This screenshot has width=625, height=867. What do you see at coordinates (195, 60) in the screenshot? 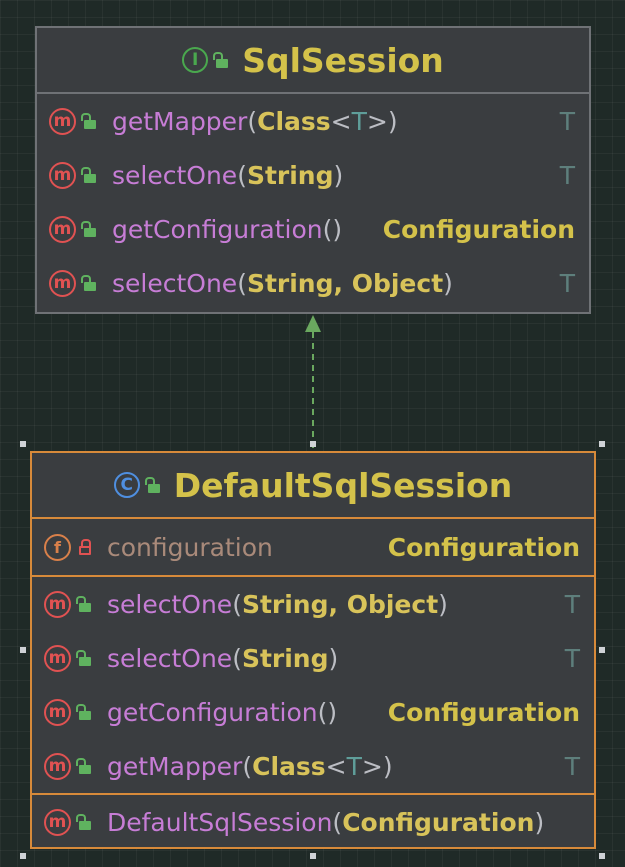
I see `interface-icon: I` at bounding box center [195, 60].